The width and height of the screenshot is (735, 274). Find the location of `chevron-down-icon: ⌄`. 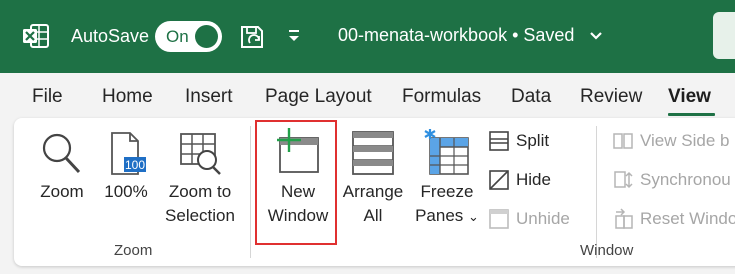

chevron-down-icon: ⌄ is located at coordinates (473, 216).